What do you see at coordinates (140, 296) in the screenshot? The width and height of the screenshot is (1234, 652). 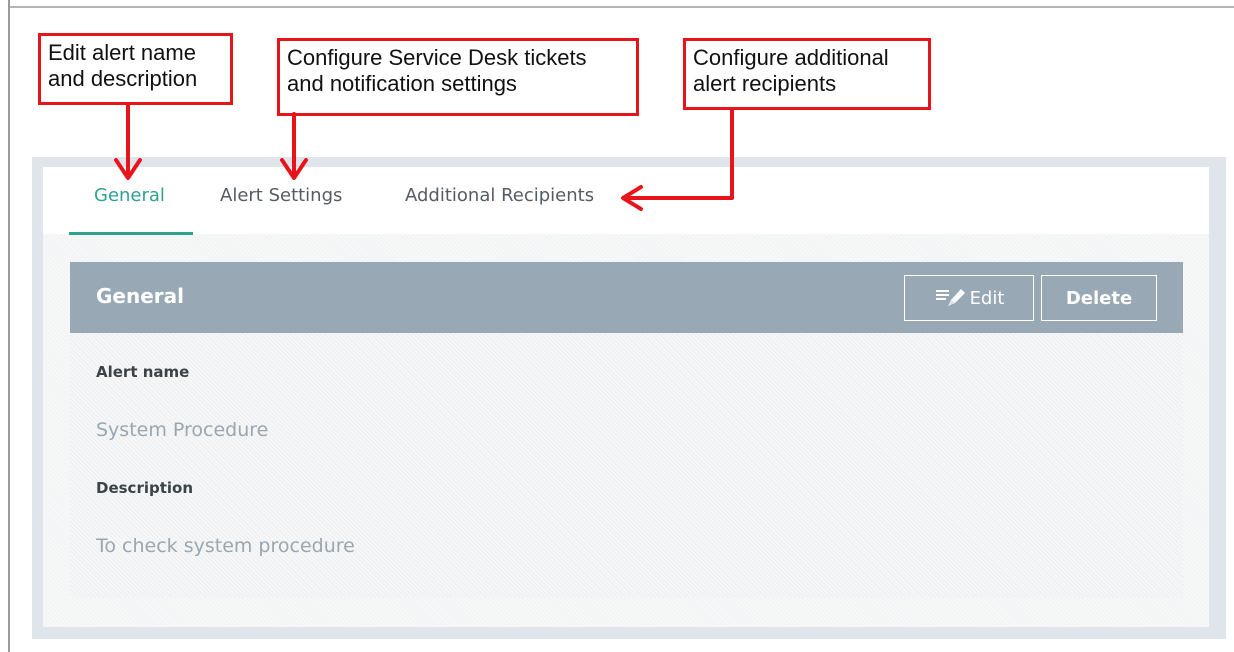 I see `card-title: General` at bounding box center [140, 296].